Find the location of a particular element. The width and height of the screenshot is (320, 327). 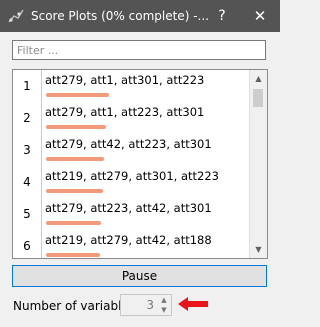

row-label: att279, att1, att301, att223 is located at coordinates (125, 80).